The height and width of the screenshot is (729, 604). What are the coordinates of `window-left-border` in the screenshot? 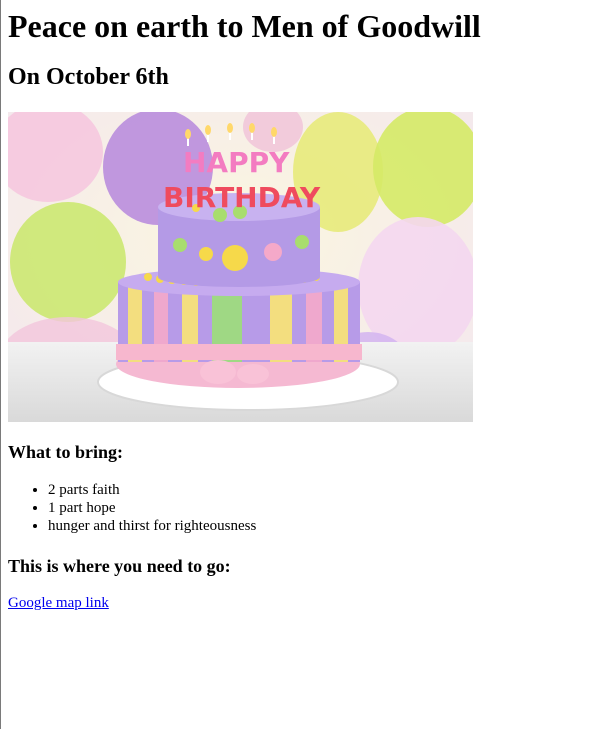 It's located at (0, 364).